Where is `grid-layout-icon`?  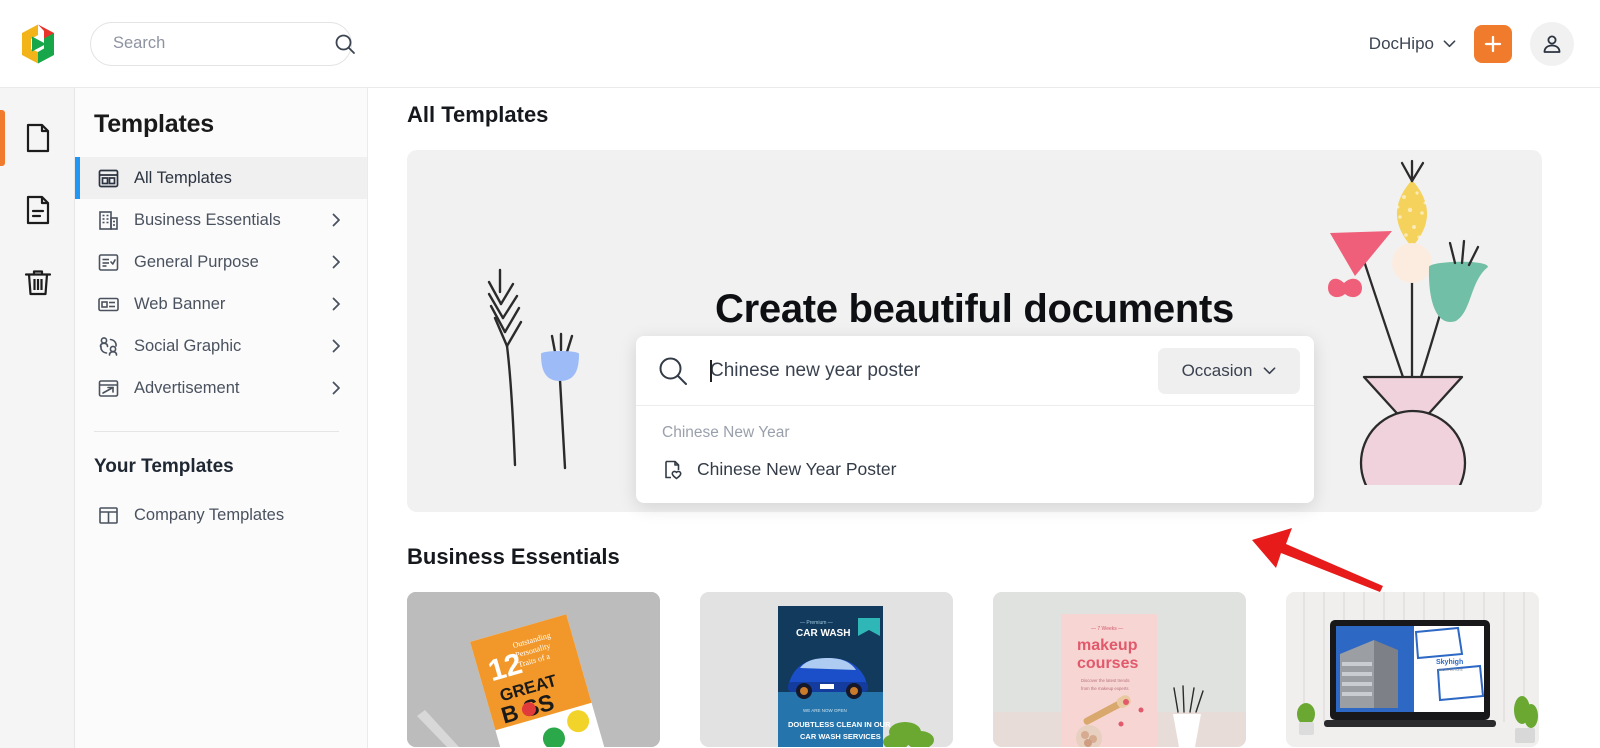
grid-layout-icon is located at coordinates (108, 178).